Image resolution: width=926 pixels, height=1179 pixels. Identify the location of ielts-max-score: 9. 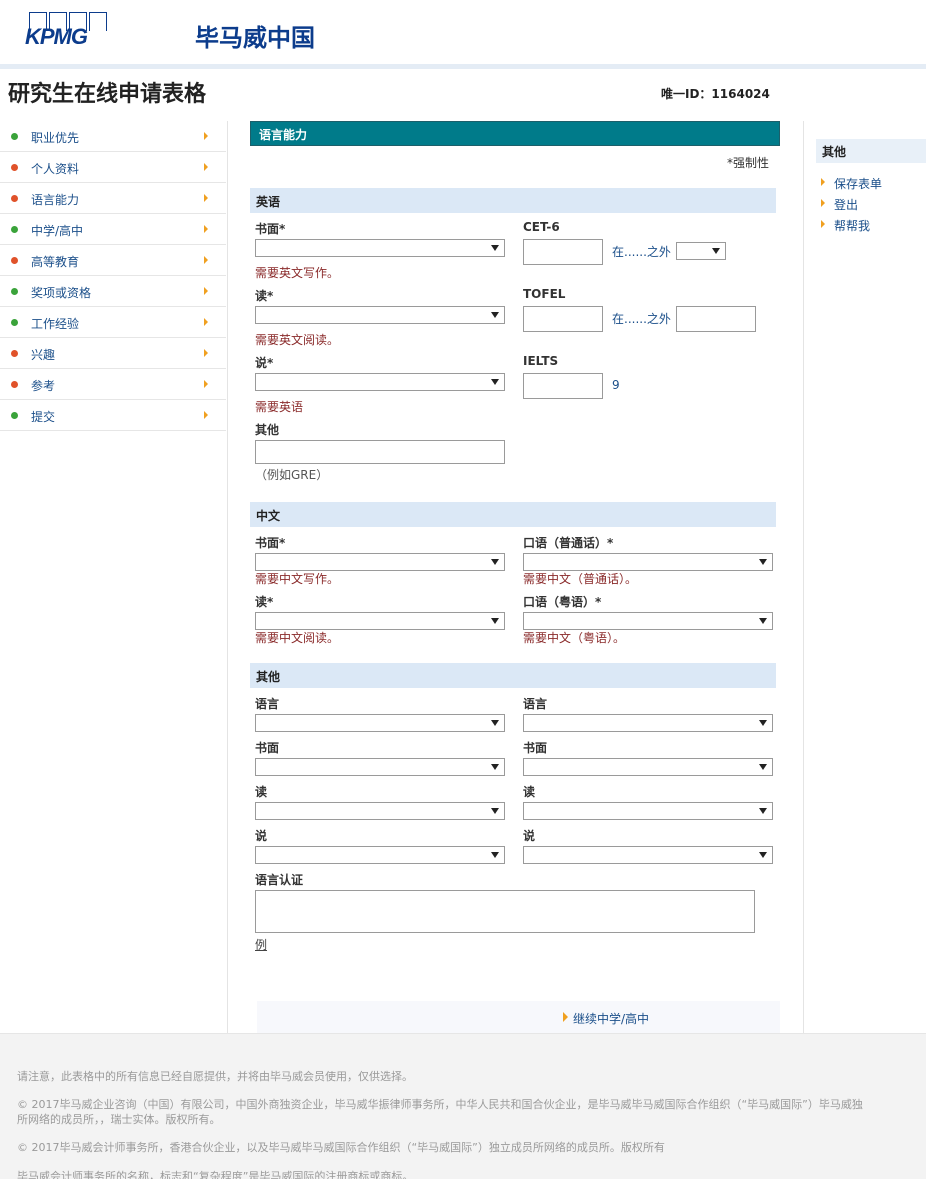
(616, 385).